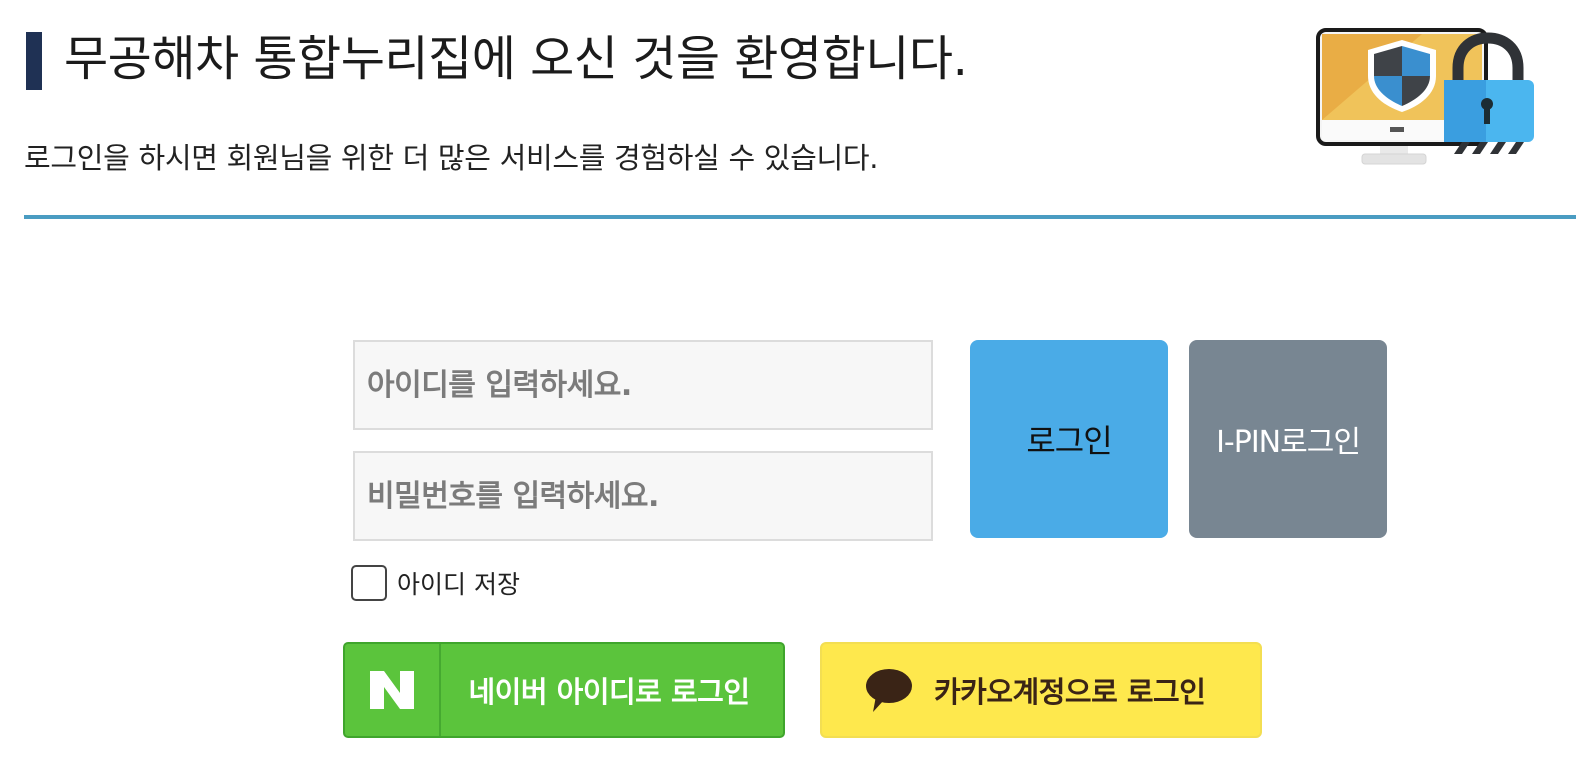  I want to click on page-subtitle: 로그인을 하시면 회원님을 위한 더 많은 서비스를 경험하실 수 있습니다., so click(451, 158).